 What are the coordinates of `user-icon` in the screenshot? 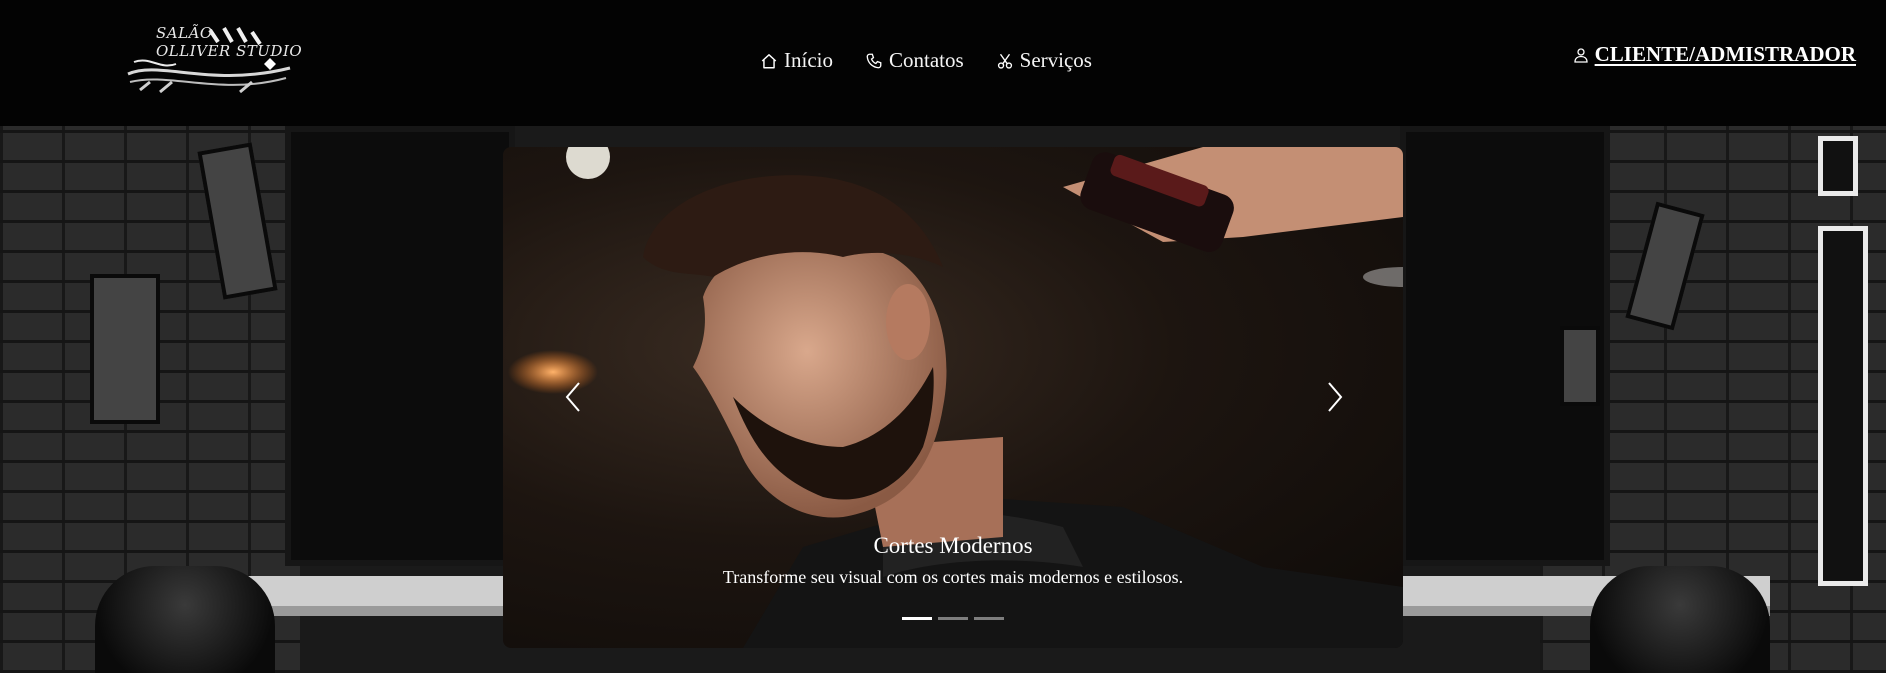 It's located at (1580, 55).